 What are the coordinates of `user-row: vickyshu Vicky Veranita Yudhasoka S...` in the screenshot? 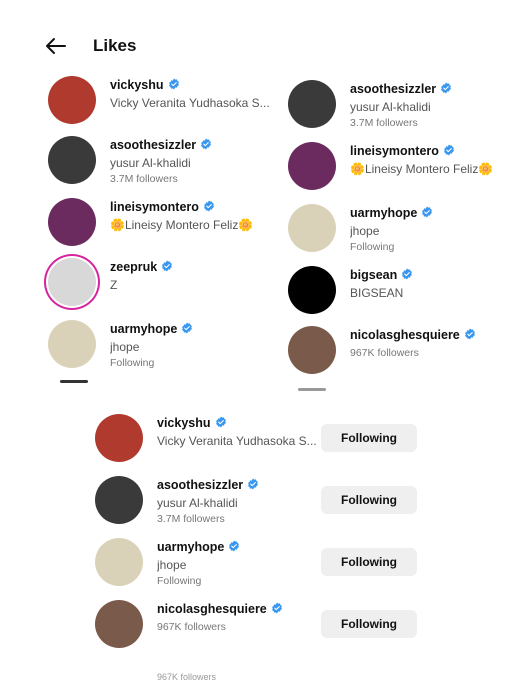 It's located at (160, 102).